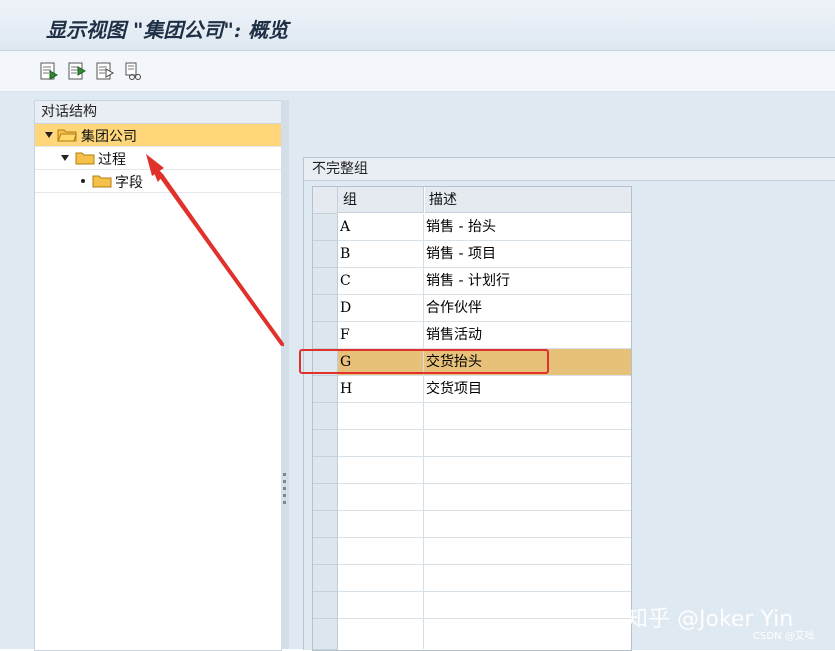  What do you see at coordinates (215, 250) in the screenshot?
I see `annotation-arrow` at bounding box center [215, 250].